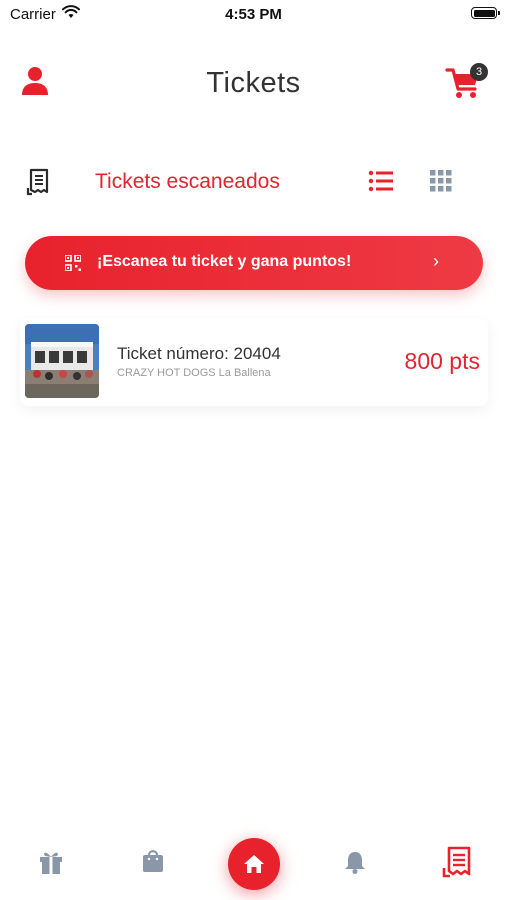 The height and width of the screenshot is (900, 507). I want to click on nav-shop-button, so click(153, 862).